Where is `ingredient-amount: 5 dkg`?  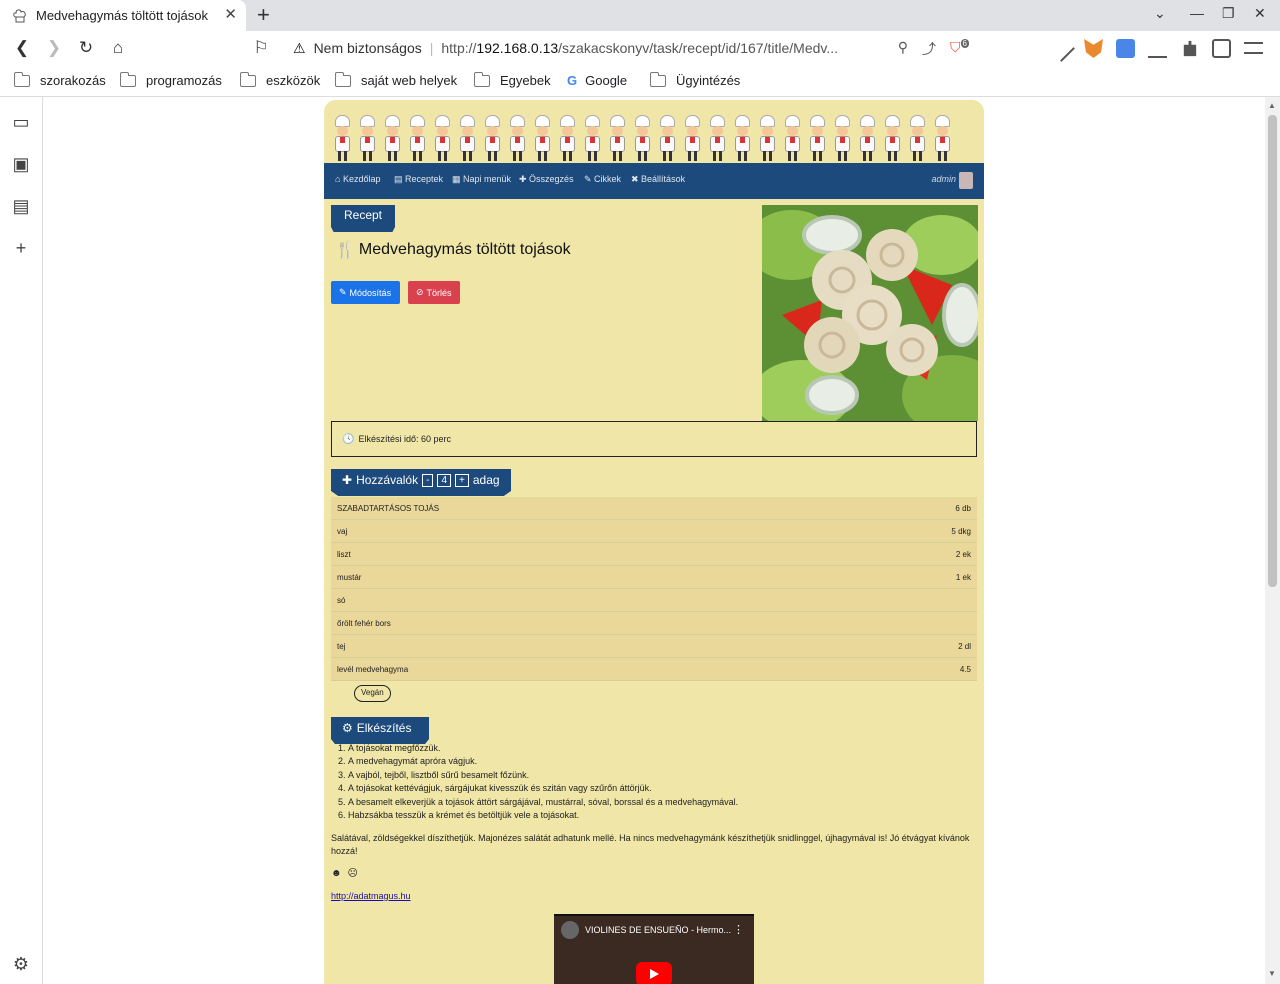 ingredient-amount: 5 dkg is located at coordinates (961, 531).